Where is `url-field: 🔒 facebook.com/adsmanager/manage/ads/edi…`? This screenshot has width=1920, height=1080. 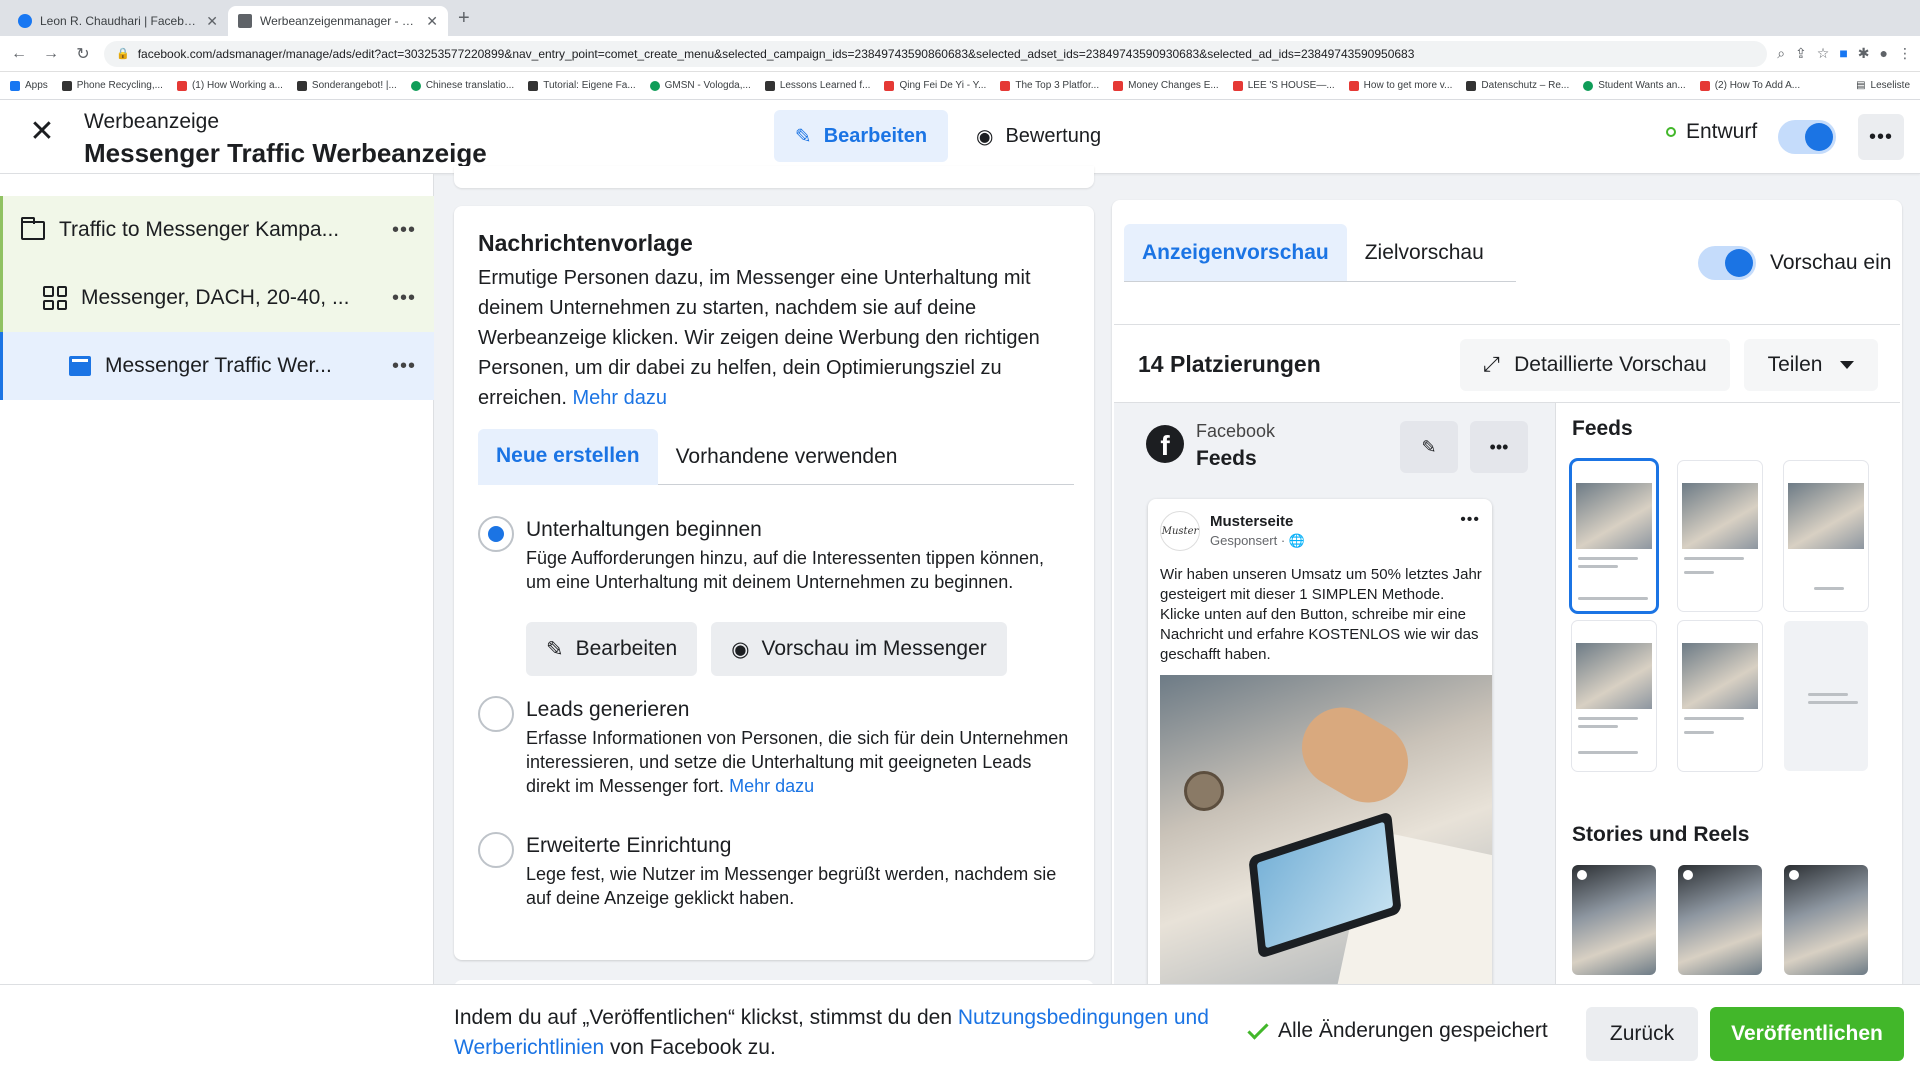 url-field: 🔒 facebook.com/adsmanager/manage/ads/edi… is located at coordinates (936, 53).